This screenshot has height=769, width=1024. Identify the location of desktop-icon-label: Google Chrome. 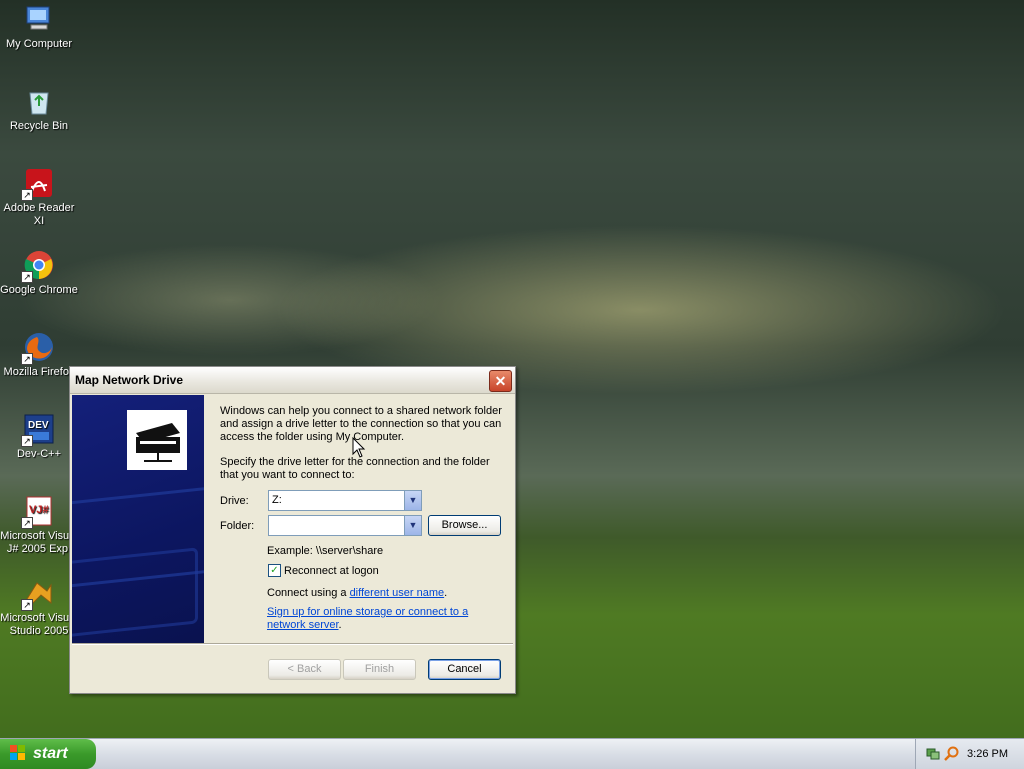
(39, 290).